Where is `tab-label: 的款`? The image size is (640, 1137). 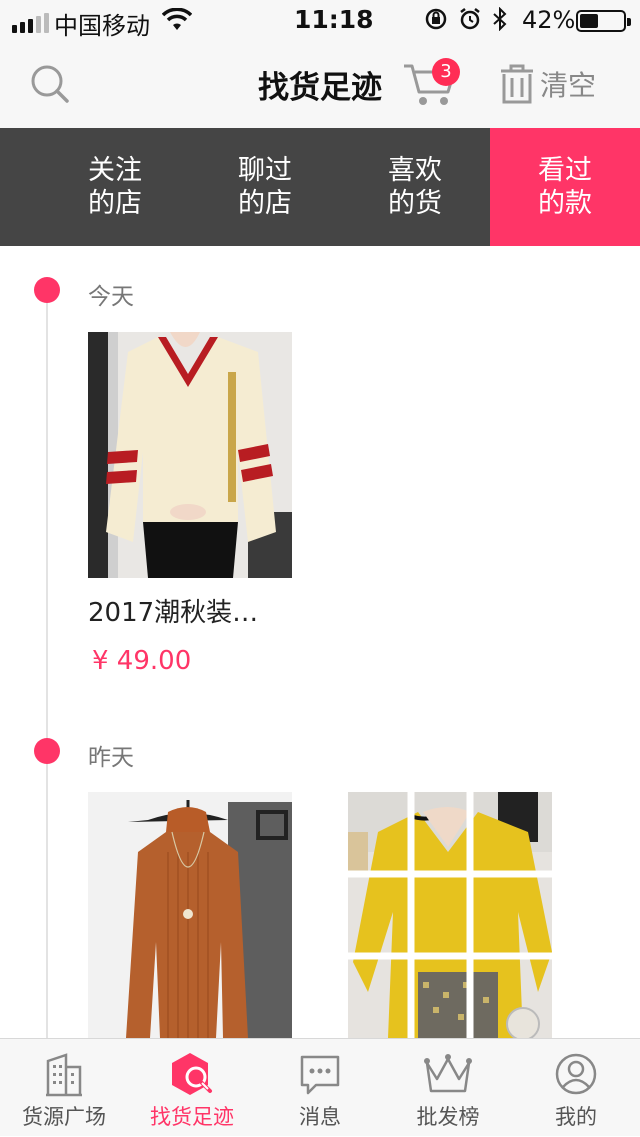 tab-label: 的款 is located at coordinates (565, 203).